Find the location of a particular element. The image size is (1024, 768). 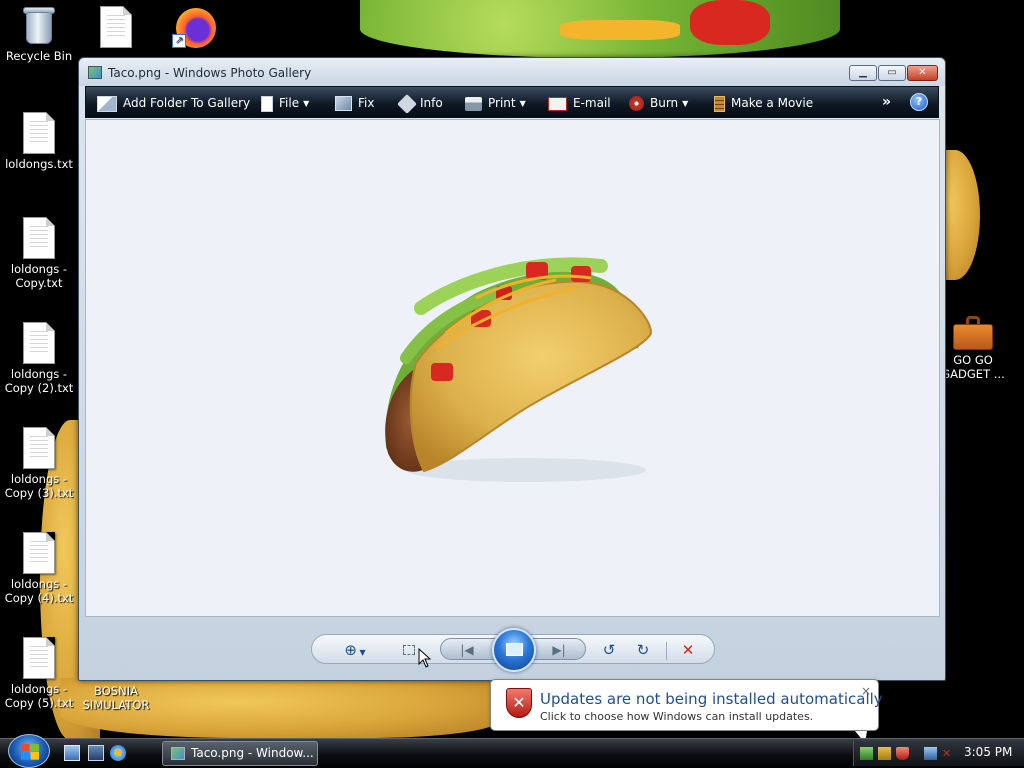

info-button: Info is located at coordinates (420, 103).